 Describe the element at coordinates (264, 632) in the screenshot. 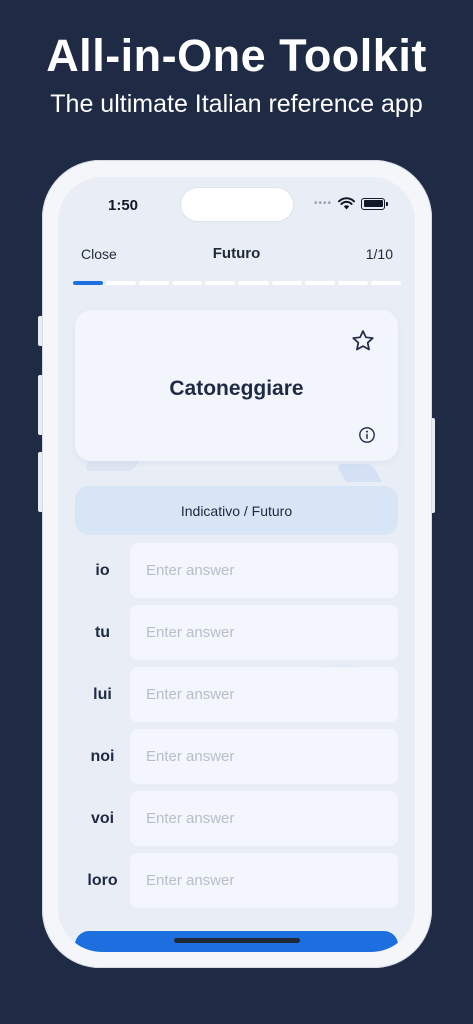

I see `answer-input-tu` at that location.